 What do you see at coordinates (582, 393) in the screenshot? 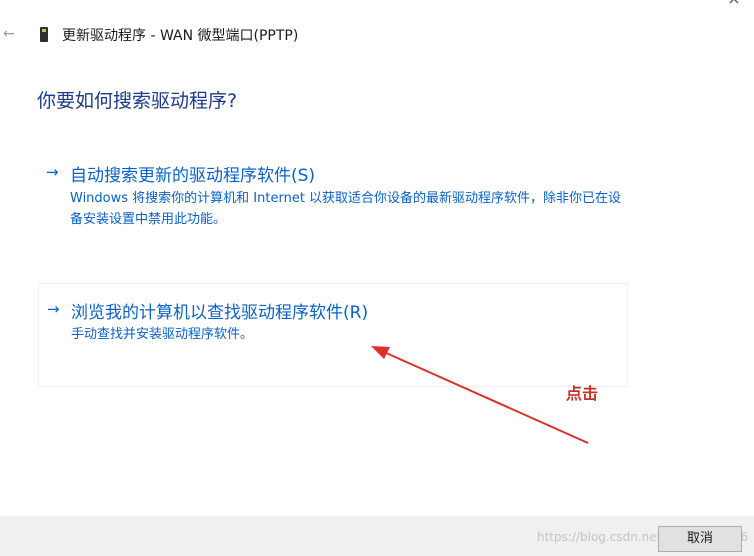
I see `annotation-label: 点击` at bounding box center [582, 393].